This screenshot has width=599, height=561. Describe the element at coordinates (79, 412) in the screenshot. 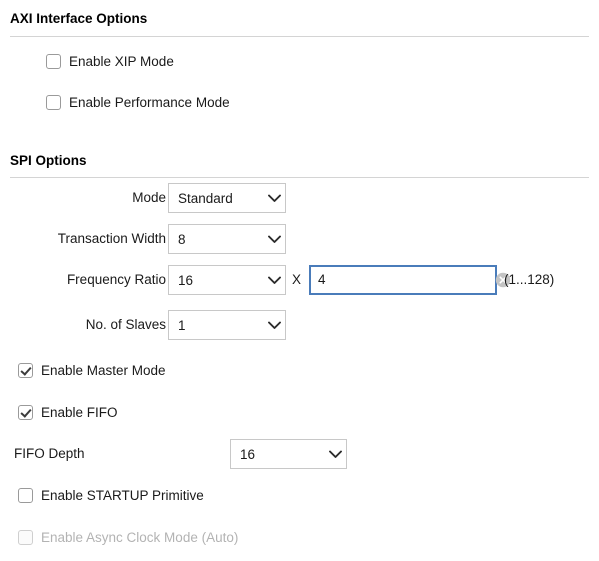

I see `checkbox-label-enable-fifo: Enable FIFO` at that location.